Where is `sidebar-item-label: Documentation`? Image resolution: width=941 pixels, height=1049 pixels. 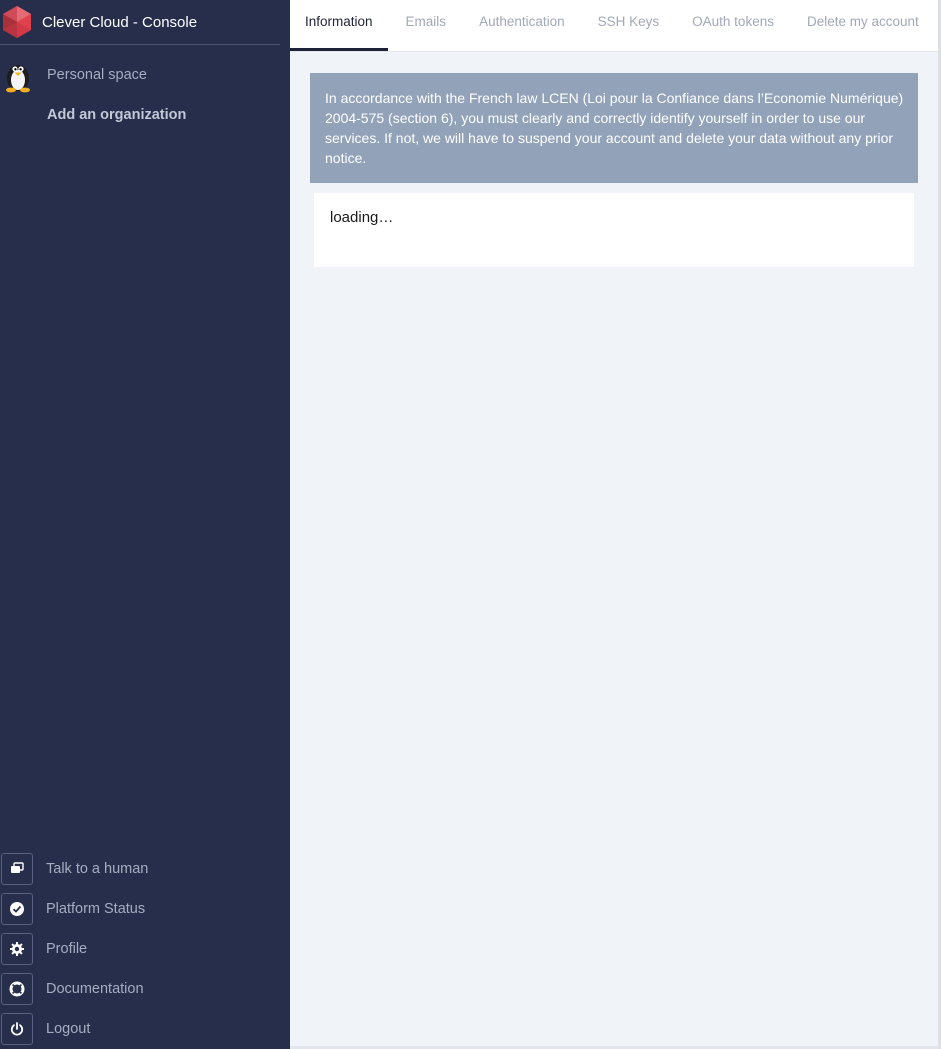
sidebar-item-label: Documentation is located at coordinates (95, 989).